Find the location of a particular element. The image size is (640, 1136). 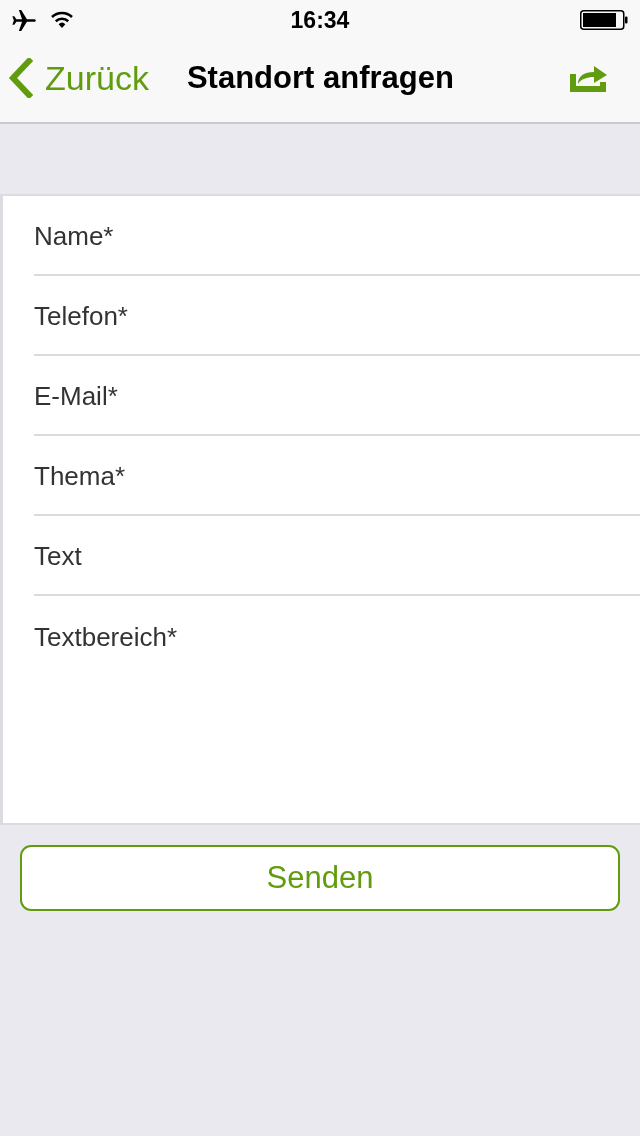

wifi-icon is located at coordinates (62, 20).